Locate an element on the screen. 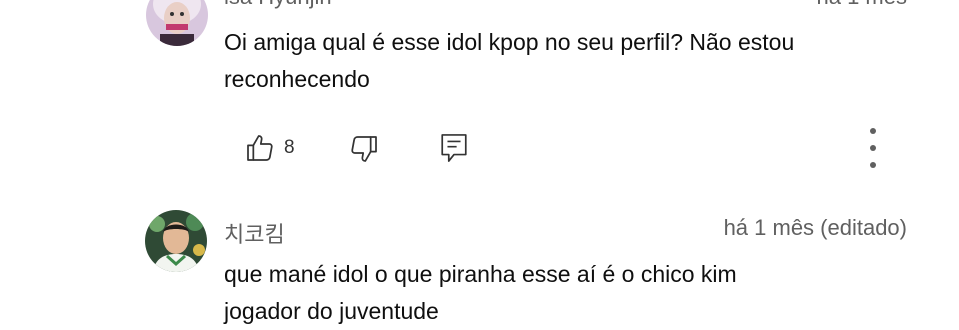 The height and width of the screenshot is (330, 959). comment-author: lsa Hyunjin is located at coordinates (278, 5).